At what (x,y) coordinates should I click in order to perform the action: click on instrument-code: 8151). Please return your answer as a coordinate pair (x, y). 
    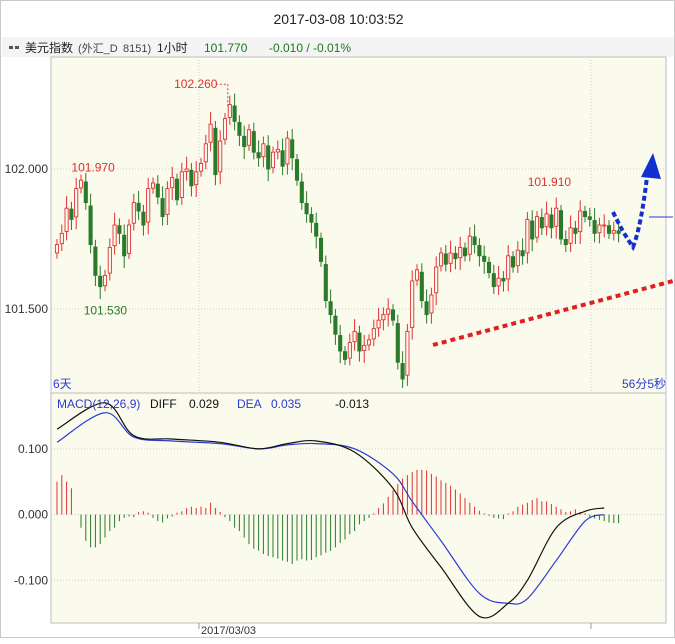
    Looking at the image, I should click on (137, 49).